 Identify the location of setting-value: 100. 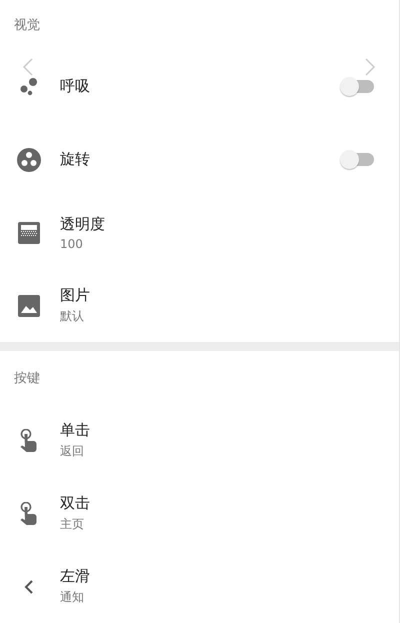
(72, 243).